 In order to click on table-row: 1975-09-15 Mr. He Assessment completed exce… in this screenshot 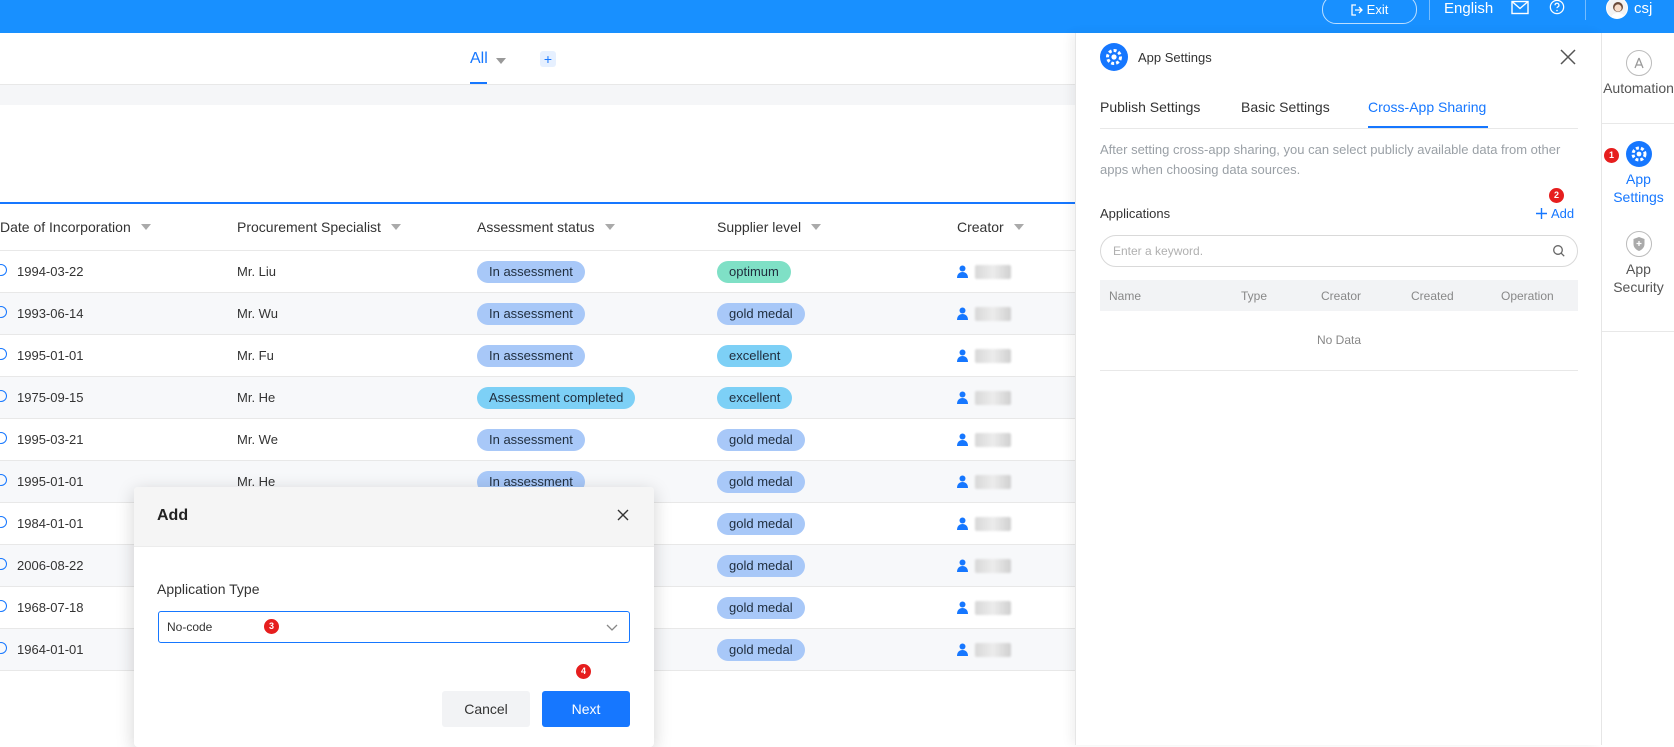, I will do `click(537, 398)`.